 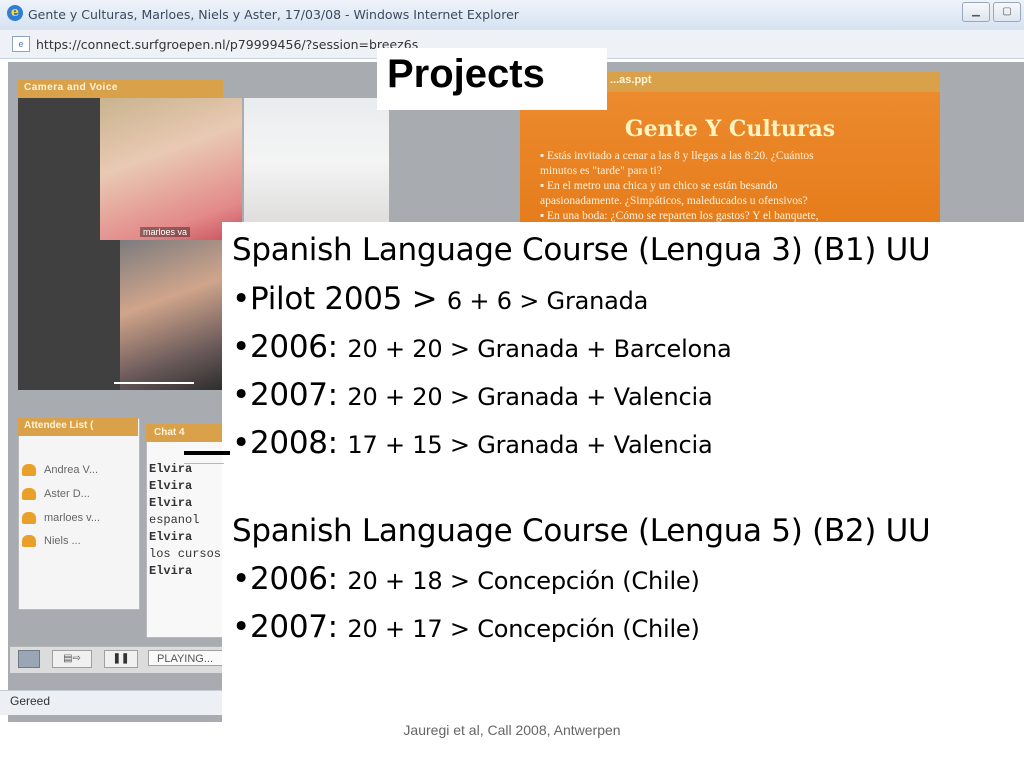 What do you see at coordinates (1007, 12) in the screenshot?
I see `maximize-button: ▢` at bounding box center [1007, 12].